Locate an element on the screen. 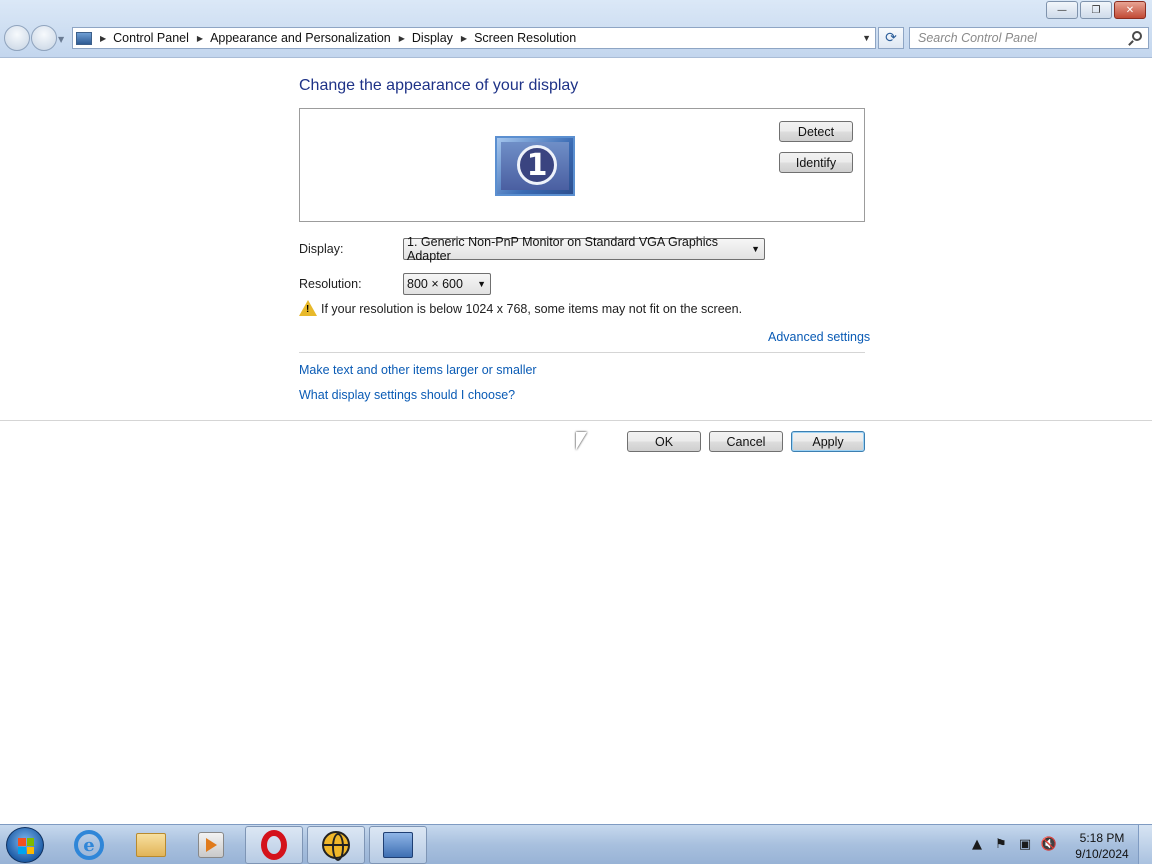 This screenshot has height=864, width=1152. display-preview: 1 Detect Identify is located at coordinates (582, 165).